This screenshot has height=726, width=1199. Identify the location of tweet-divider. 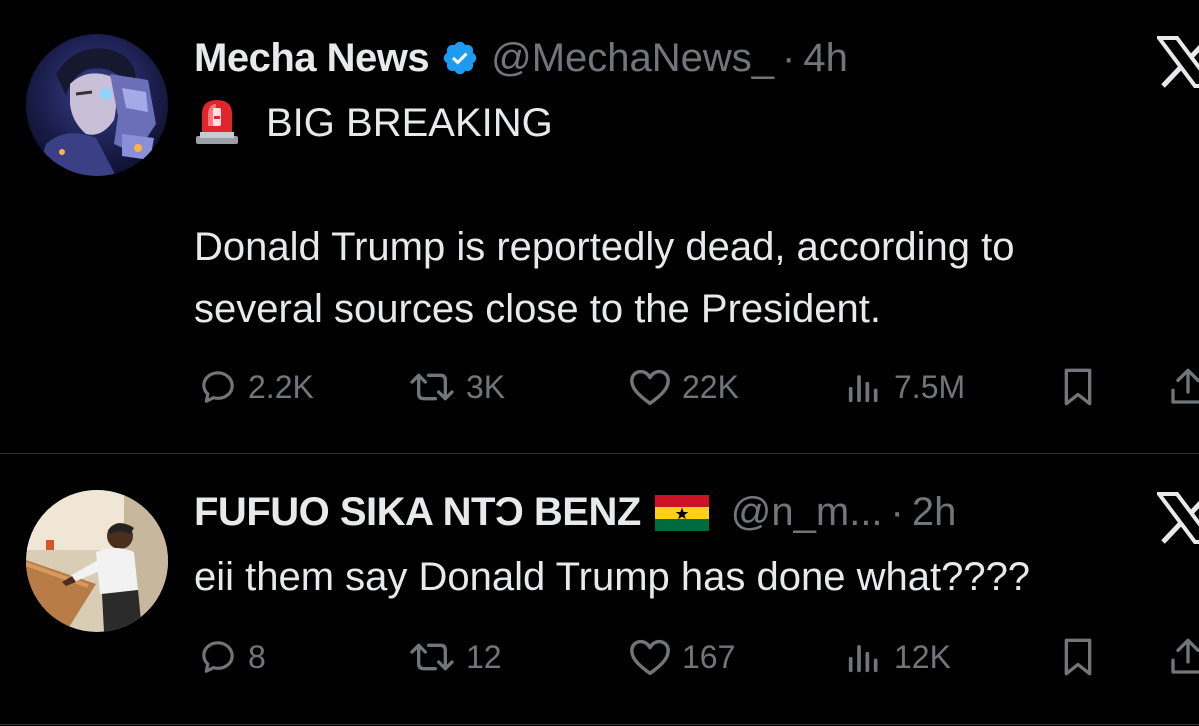
(599, 724).